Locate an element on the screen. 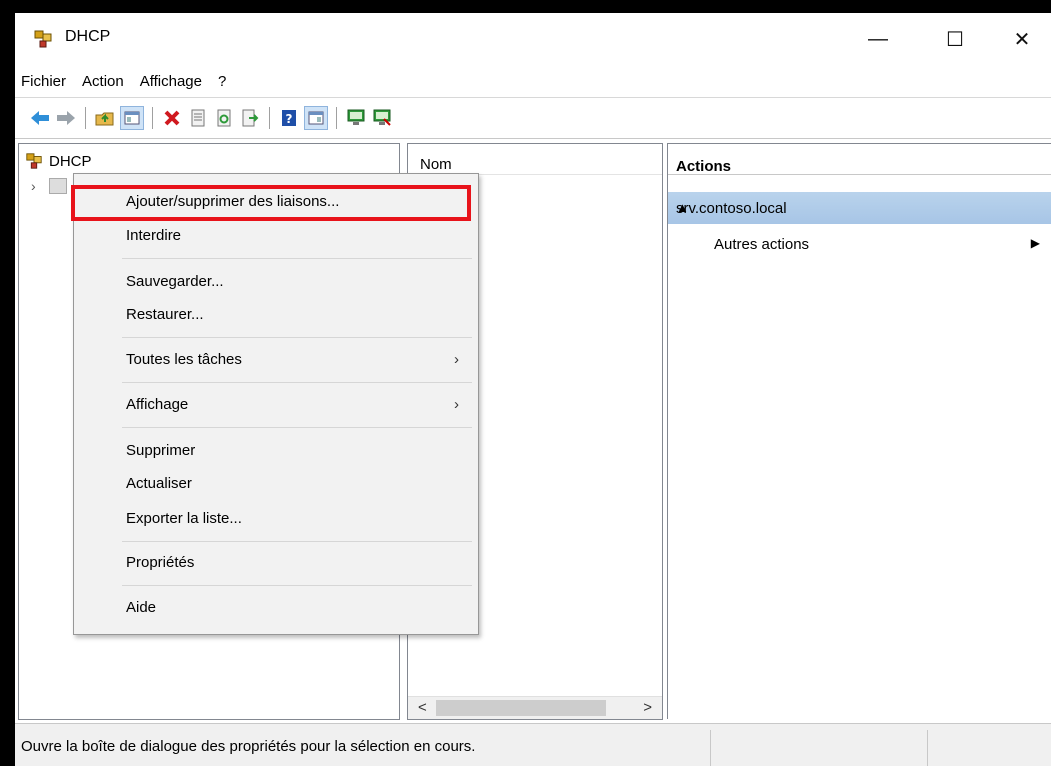 The image size is (1051, 766). title-bar: DHCP — ☐ ✕ is located at coordinates (533, 38).